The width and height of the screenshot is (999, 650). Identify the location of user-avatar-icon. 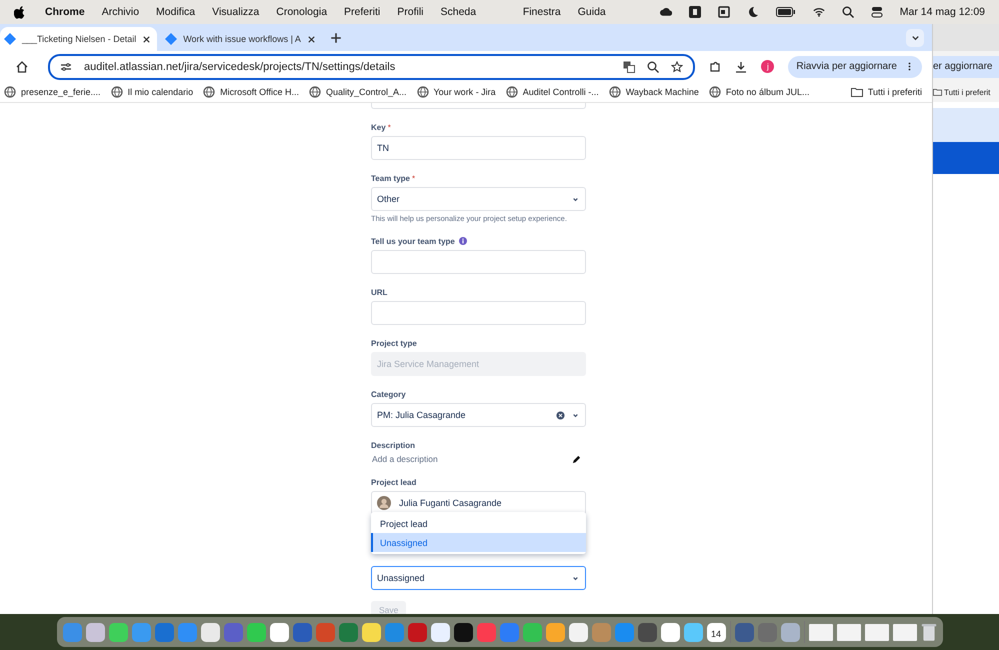
(384, 503).